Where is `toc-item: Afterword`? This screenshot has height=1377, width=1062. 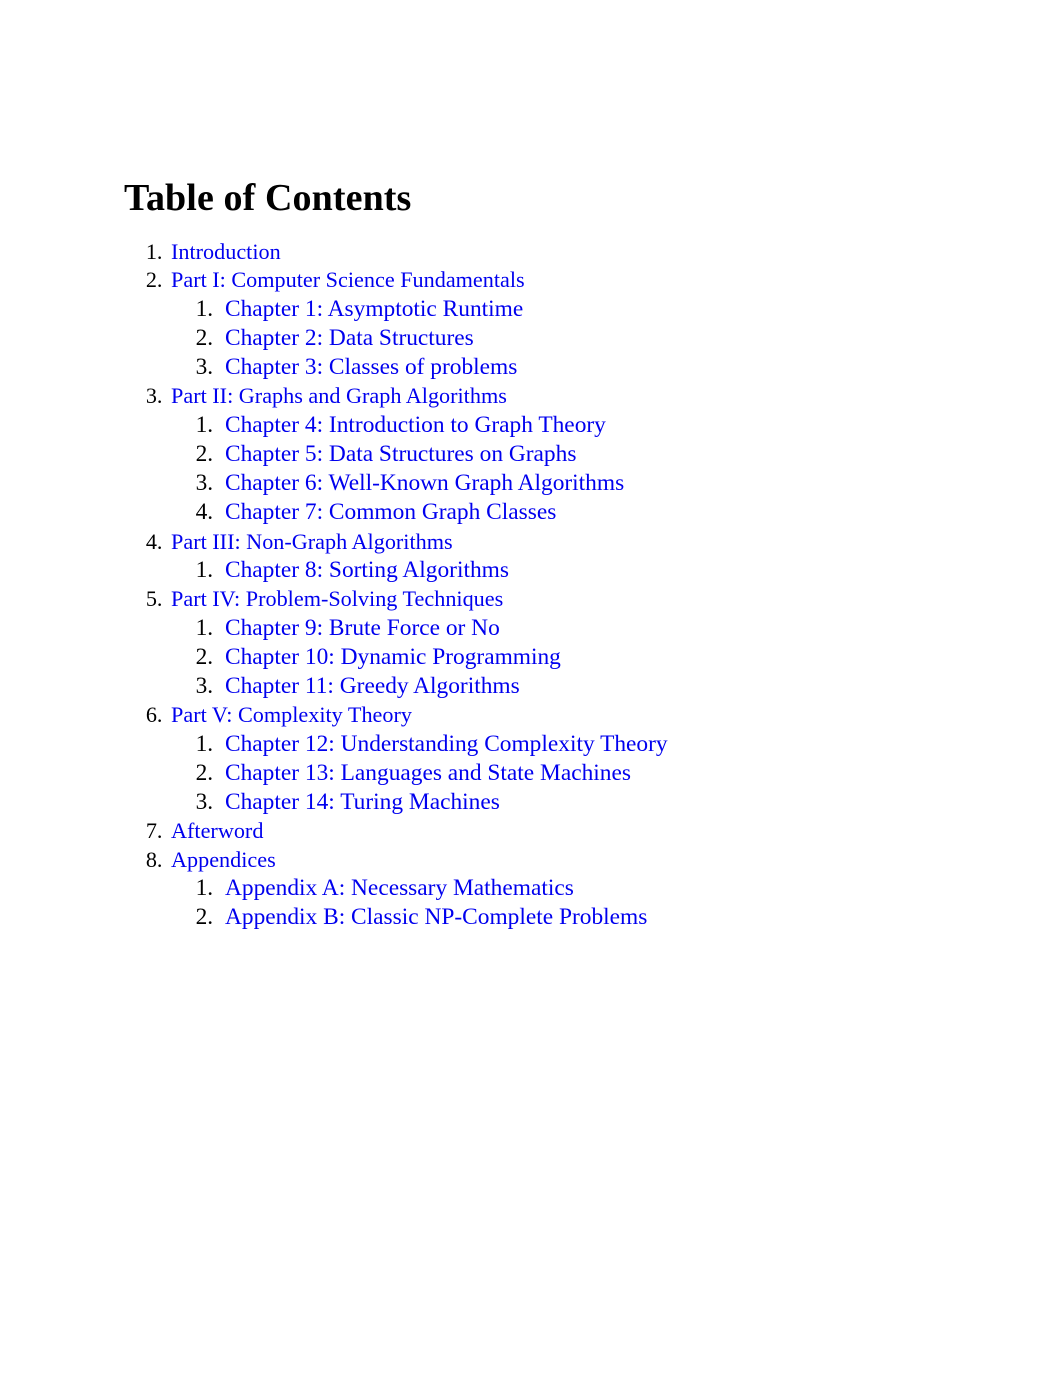
toc-item: Afterword is located at coordinates (615, 831).